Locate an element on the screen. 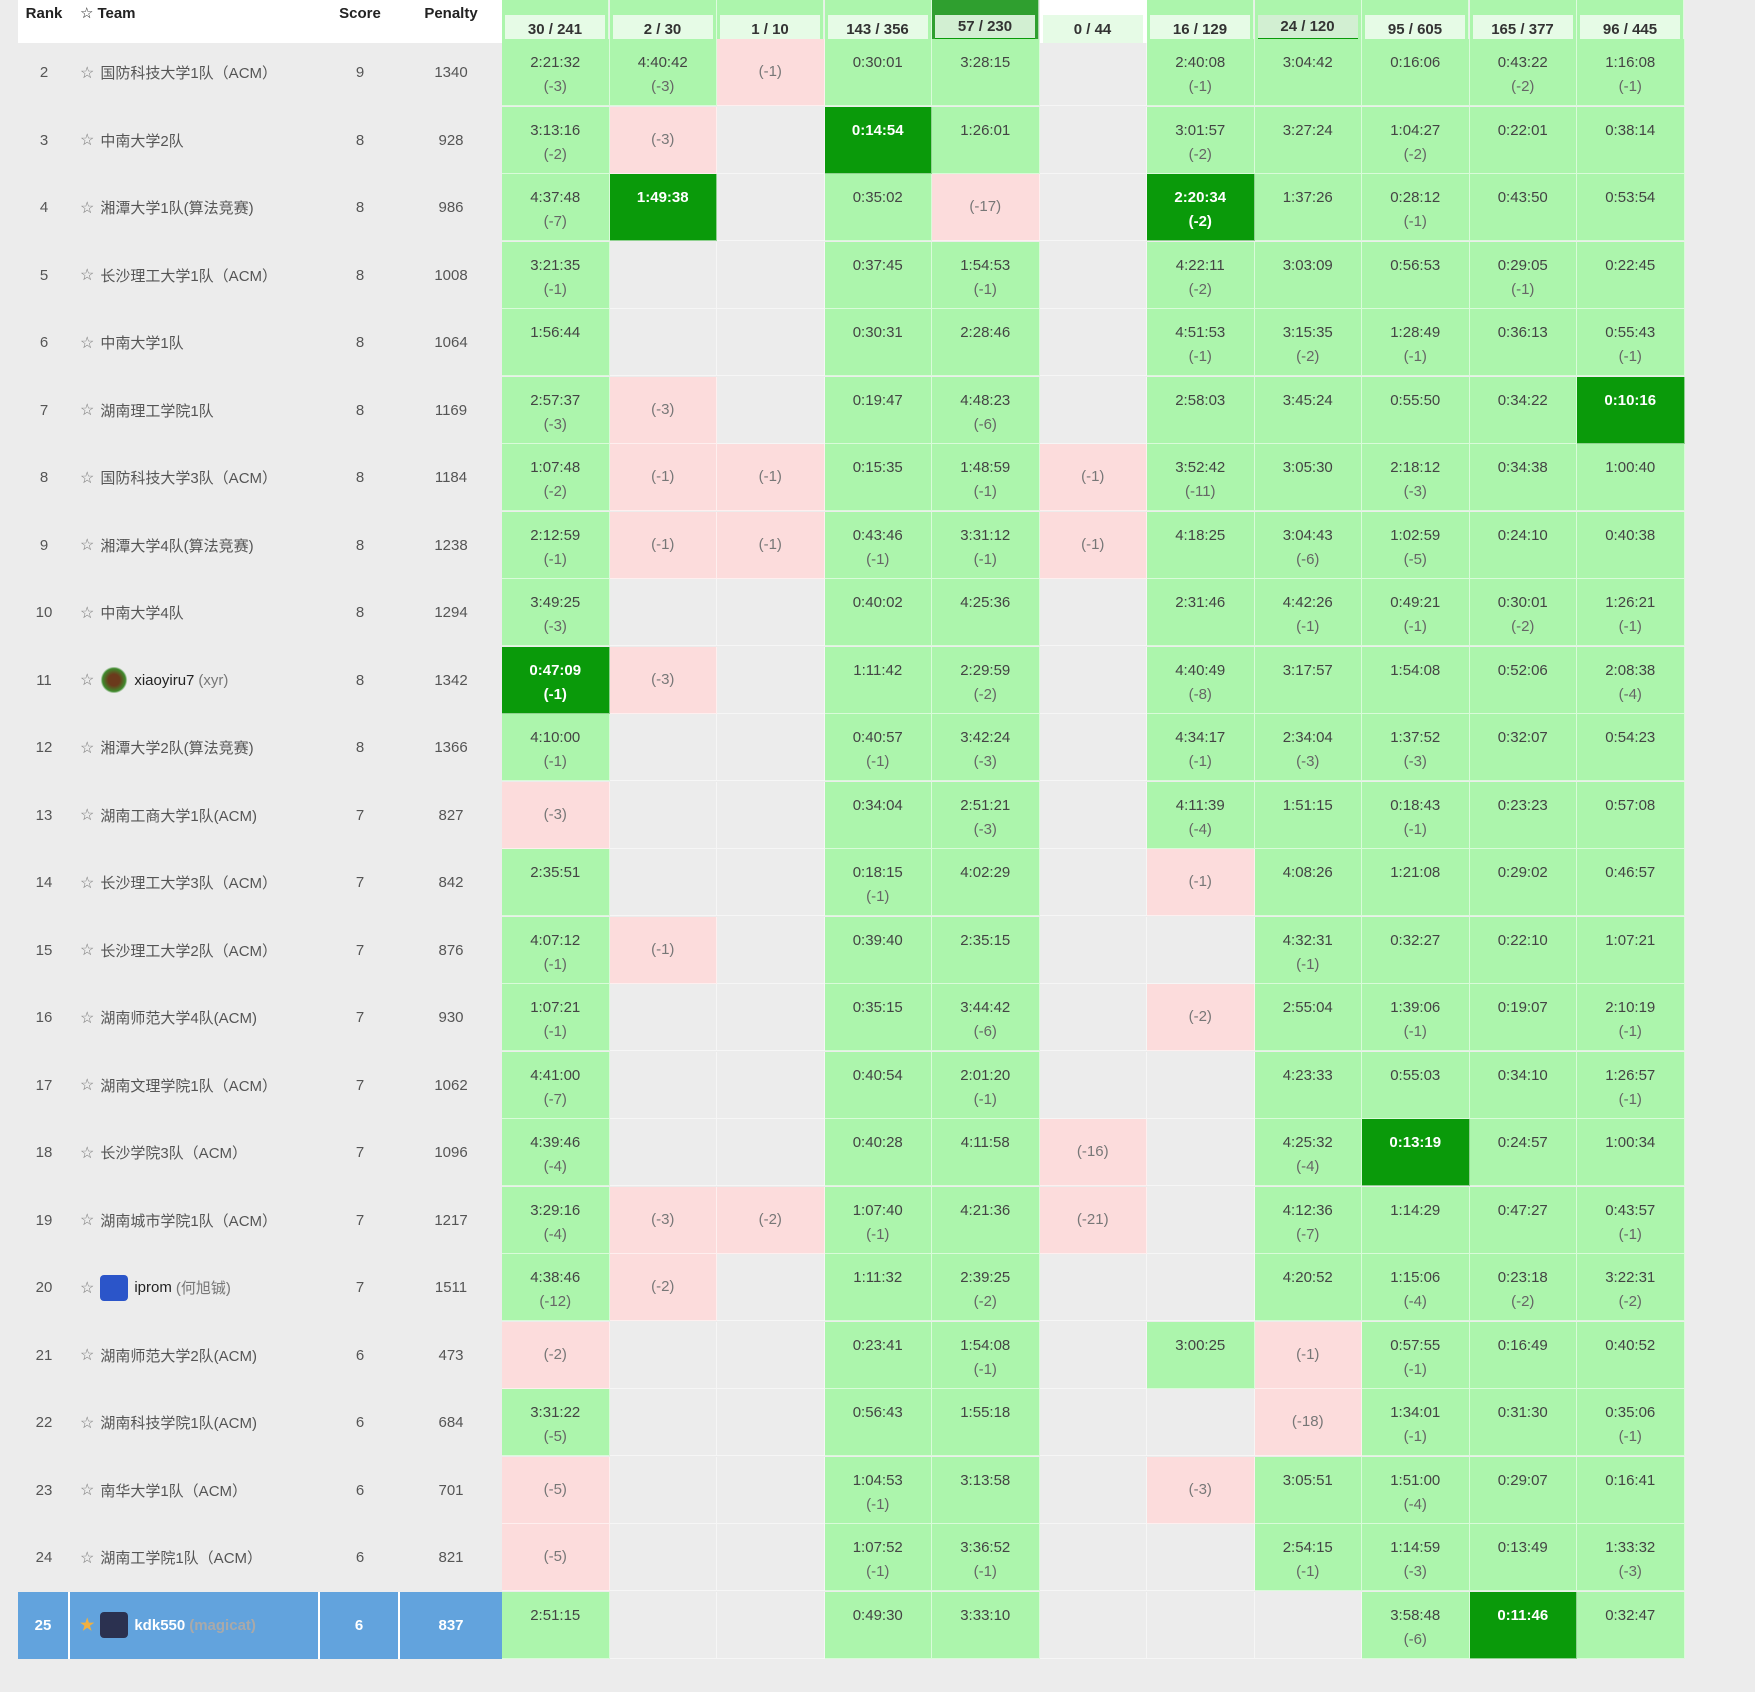 The image size is (1755, 1692). submission-cell-d: 1:04:53 (-1) is located at coordinates (878, 1490).